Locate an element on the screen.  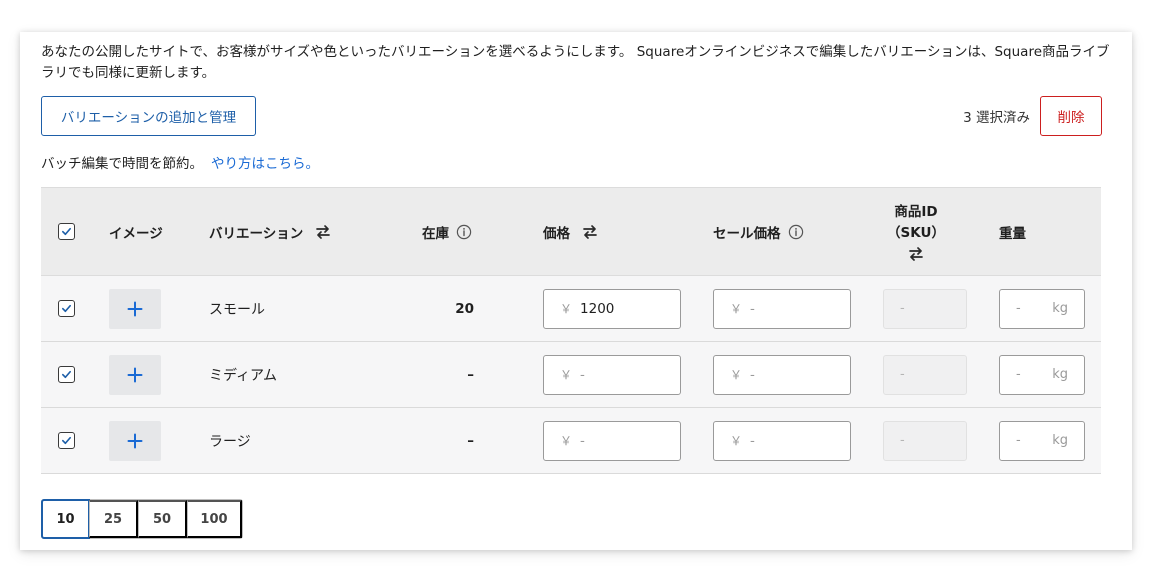
price-value: 1200 is located at coordinates (597, 308).